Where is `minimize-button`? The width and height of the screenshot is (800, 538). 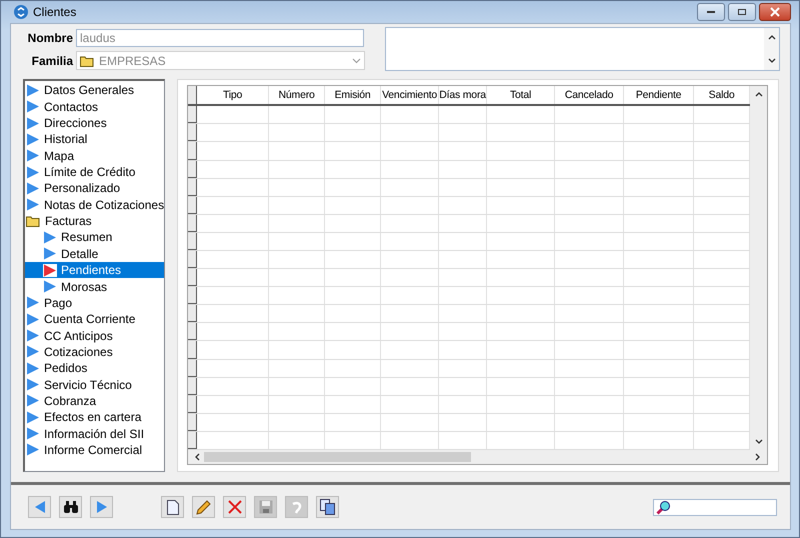
minimize-button is located at coordinates (711, 12).